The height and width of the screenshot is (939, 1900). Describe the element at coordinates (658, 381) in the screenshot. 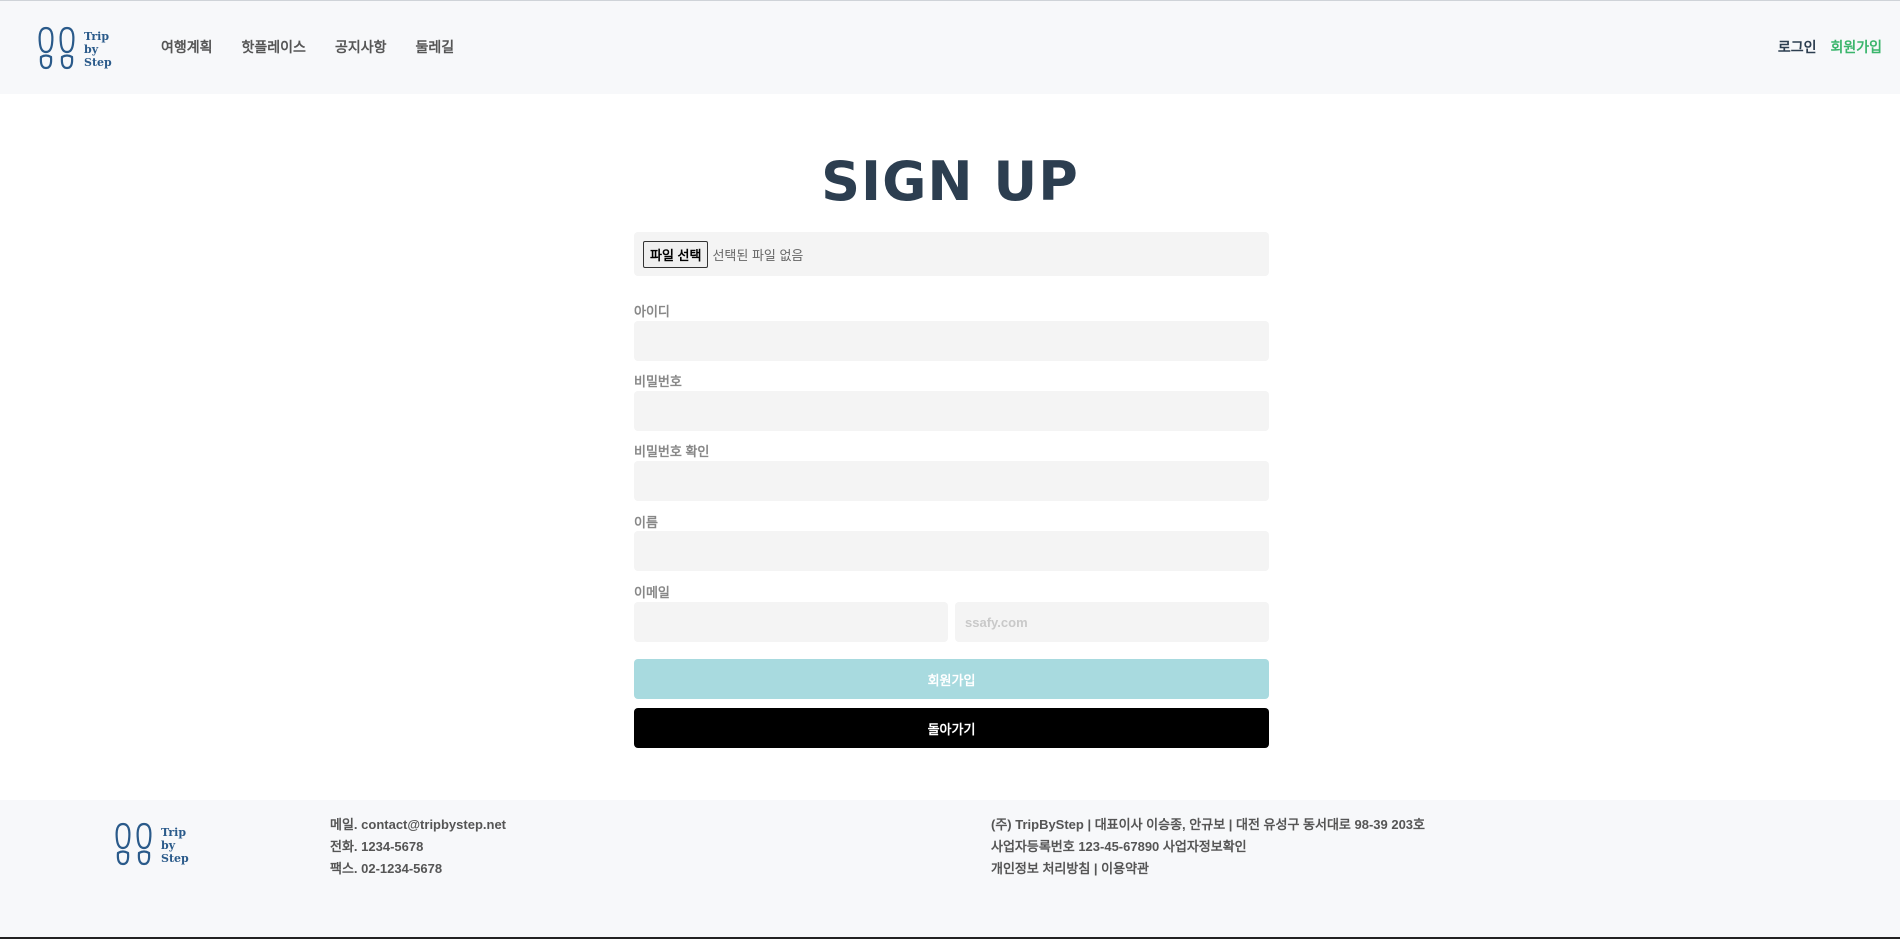

I see `password-label: 비밀번호` at that location.